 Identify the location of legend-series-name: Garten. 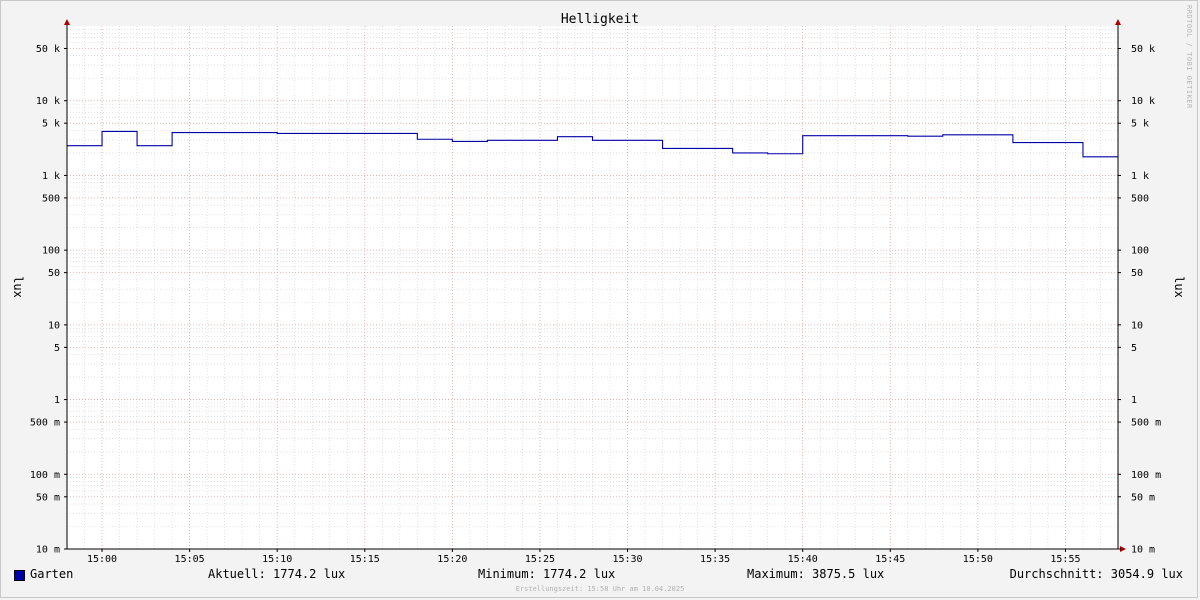
(52, 574).